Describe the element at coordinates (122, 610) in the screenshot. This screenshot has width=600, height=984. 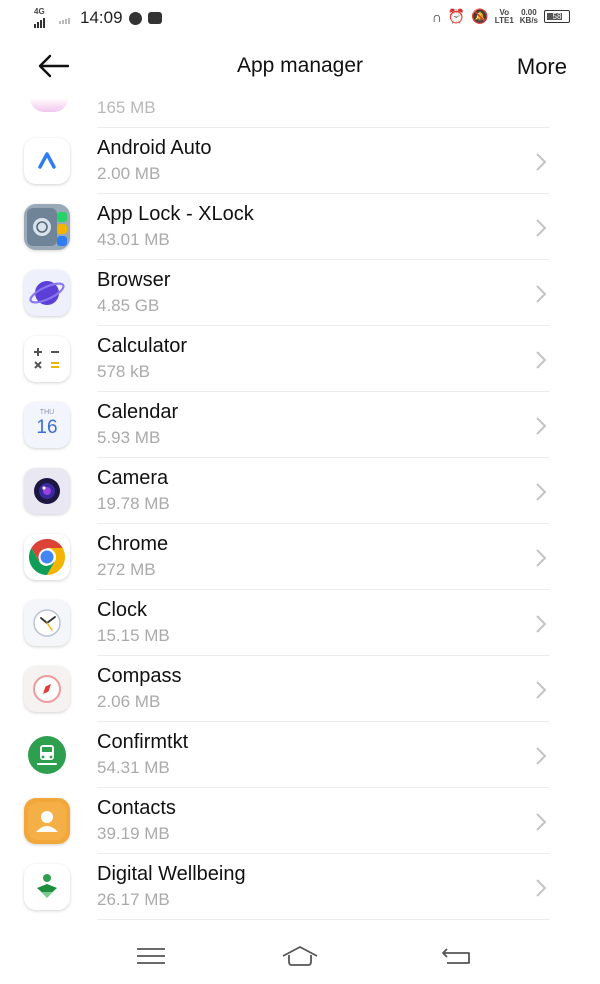
I see `list-item-name: Clock` at that location.